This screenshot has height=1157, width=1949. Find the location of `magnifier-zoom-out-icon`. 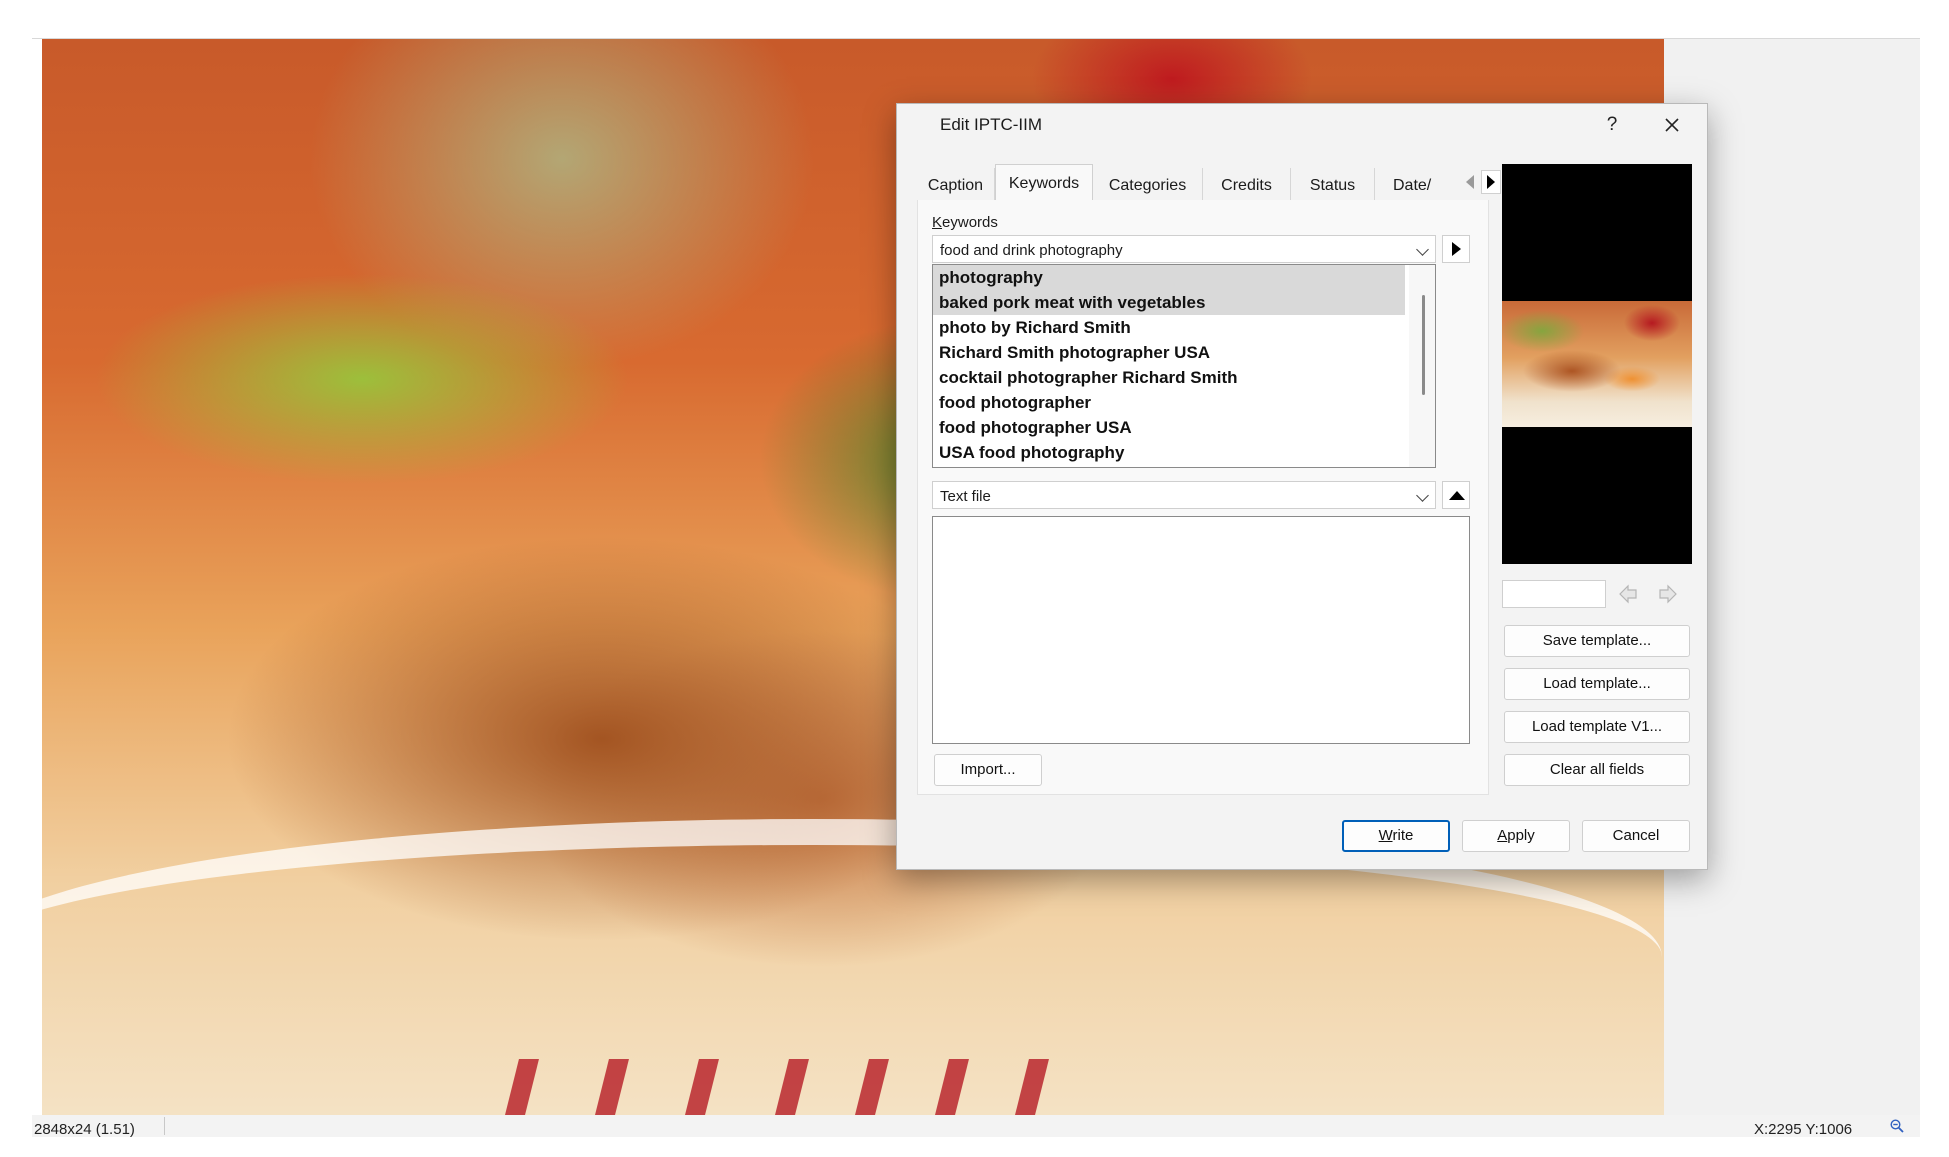

magnifier-zoom-out-icon is located at coordinates (1897, 1126).